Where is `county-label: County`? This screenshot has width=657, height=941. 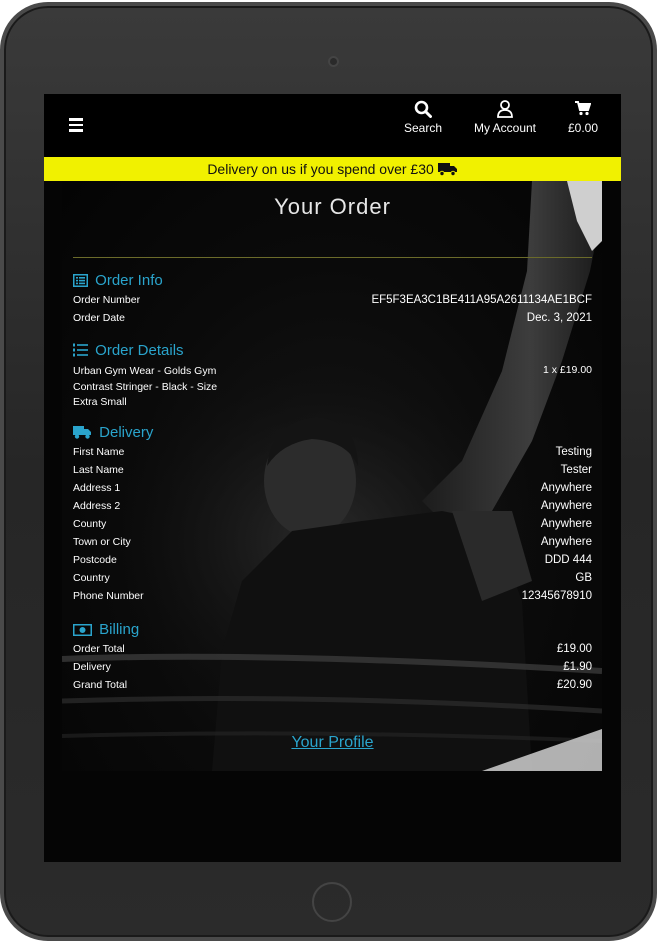
county-label: County is located at coordinates (90, 524).